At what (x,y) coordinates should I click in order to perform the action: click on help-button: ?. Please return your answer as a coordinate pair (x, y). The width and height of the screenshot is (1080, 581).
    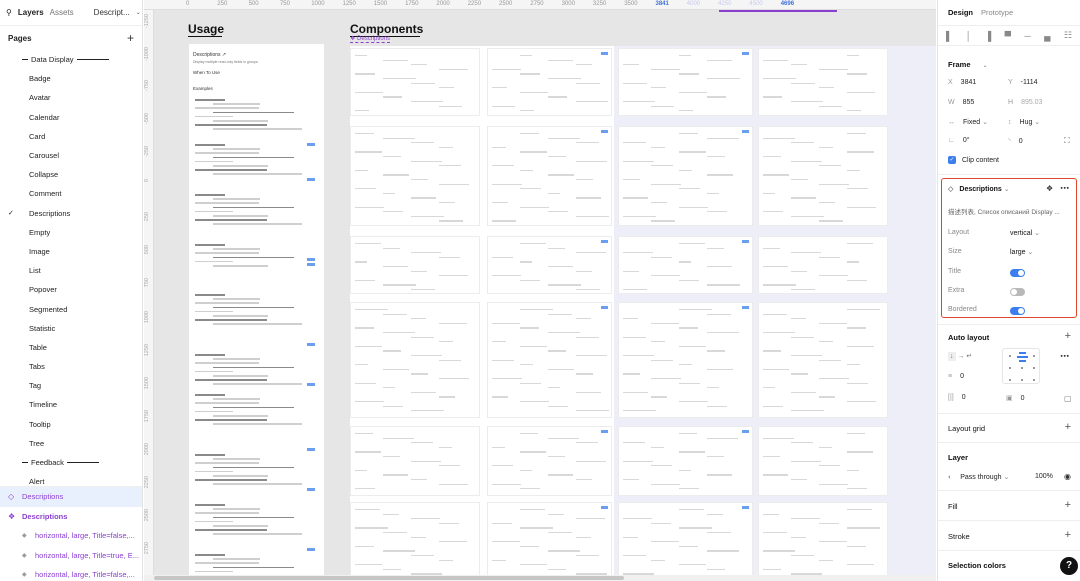
    Looking at the image, I should click on (1069, 566).